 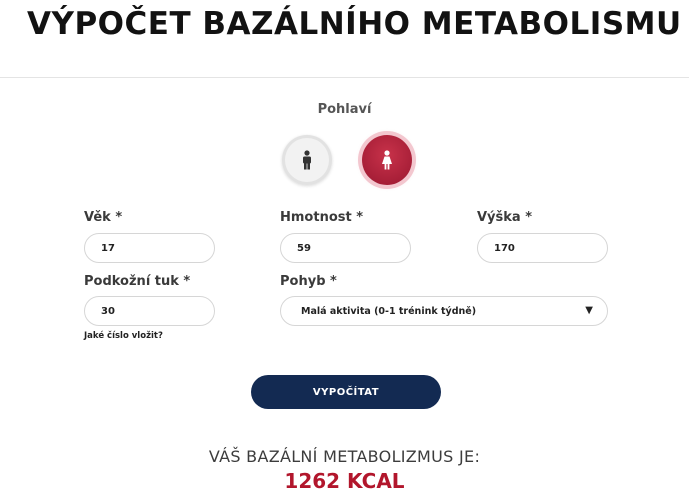 I want to click on weight-label: Hmotnost *, so click(x=322, y=217).